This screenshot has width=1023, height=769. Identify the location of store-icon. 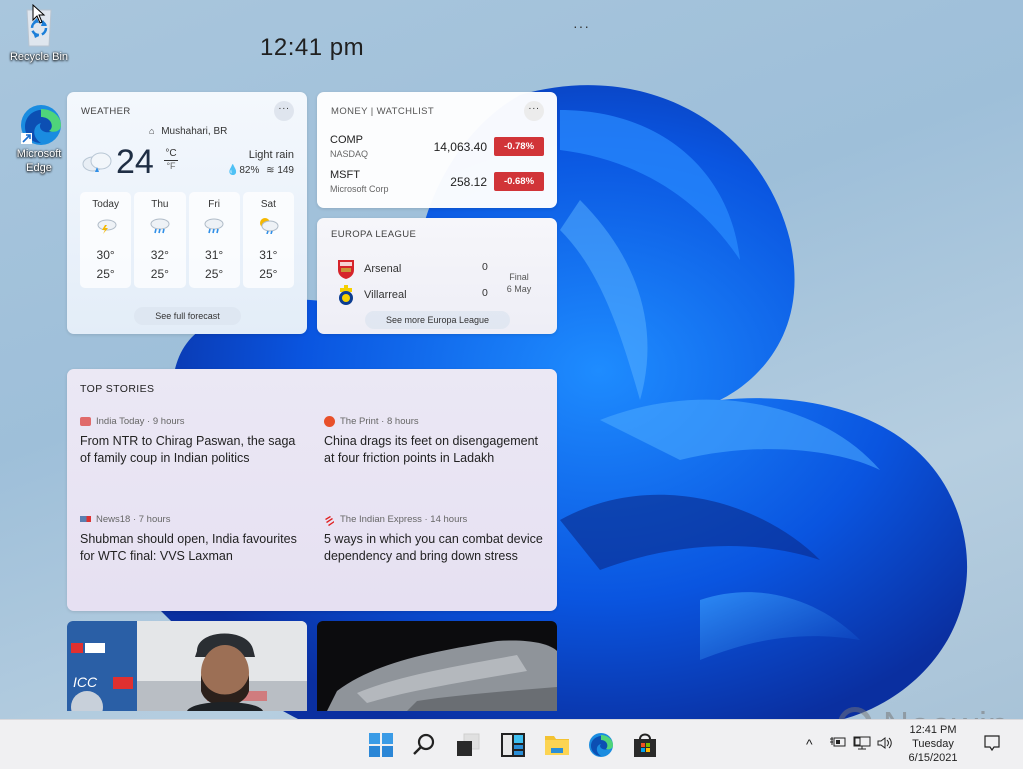
(645, 745).